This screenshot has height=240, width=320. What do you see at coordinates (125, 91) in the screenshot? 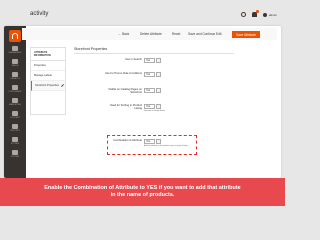
I see `field-label: Visible on Catalog Pages on Storefront` at bounding box center [125, 91].